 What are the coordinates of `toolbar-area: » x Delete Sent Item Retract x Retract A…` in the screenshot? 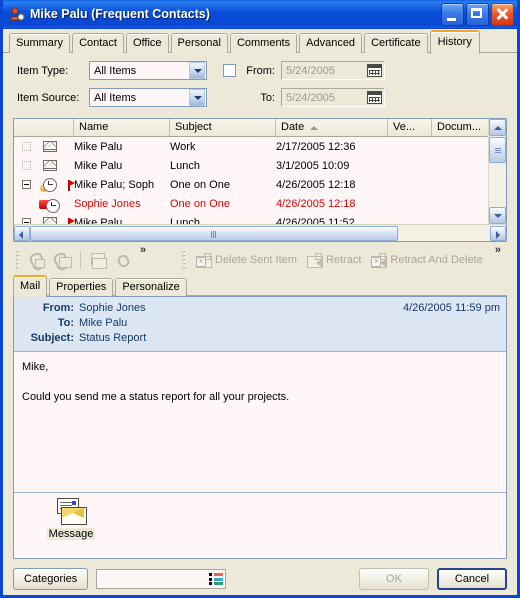 It's located at (260, 259).